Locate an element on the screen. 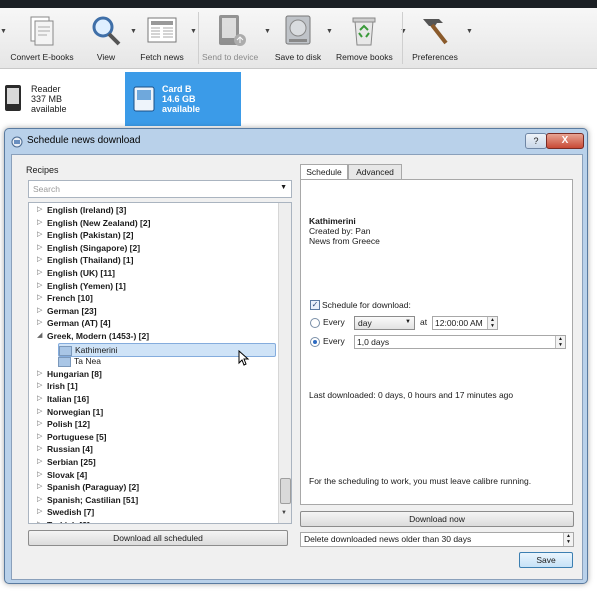 The height and width of the screenshot is (600, 597). tree-category: ▷ Slovak [4] is located at coordinates (154, 475).